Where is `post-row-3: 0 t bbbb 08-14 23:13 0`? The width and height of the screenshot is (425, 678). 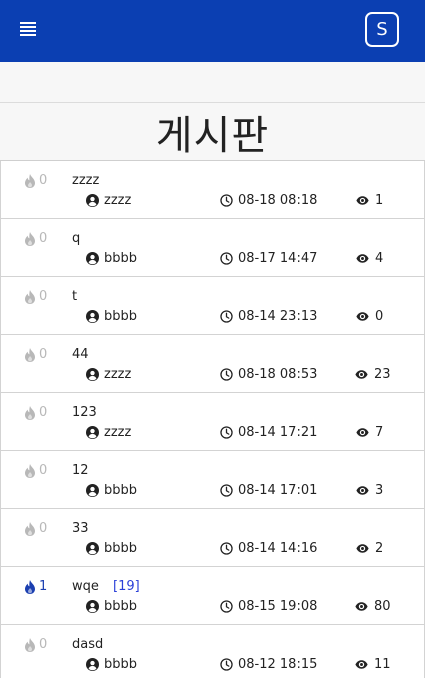
post-row-3: 0 t bbbb 08-14 23:13 0 is located at coordinates (212, 306).